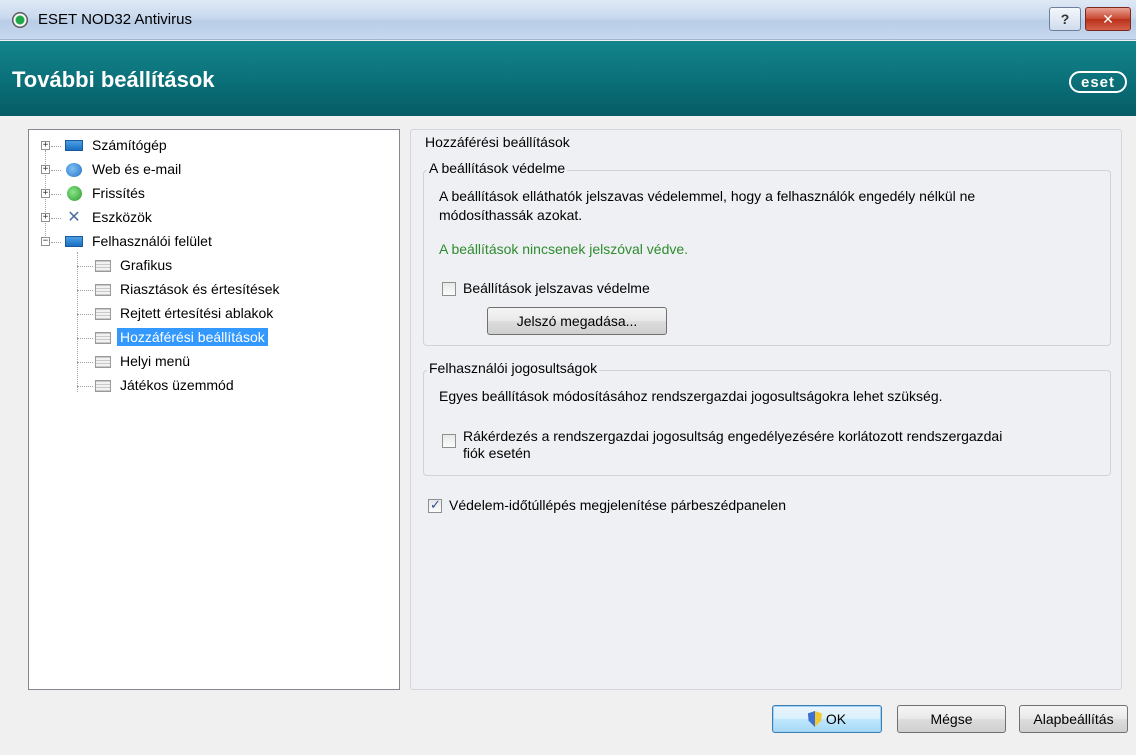 This screenshot has width=1136, height=755. What do you see at coordinates (497, 168) in the screenshot?
I see `protection-group-title: A beállítások védelme` at bounding box center [497, 168].